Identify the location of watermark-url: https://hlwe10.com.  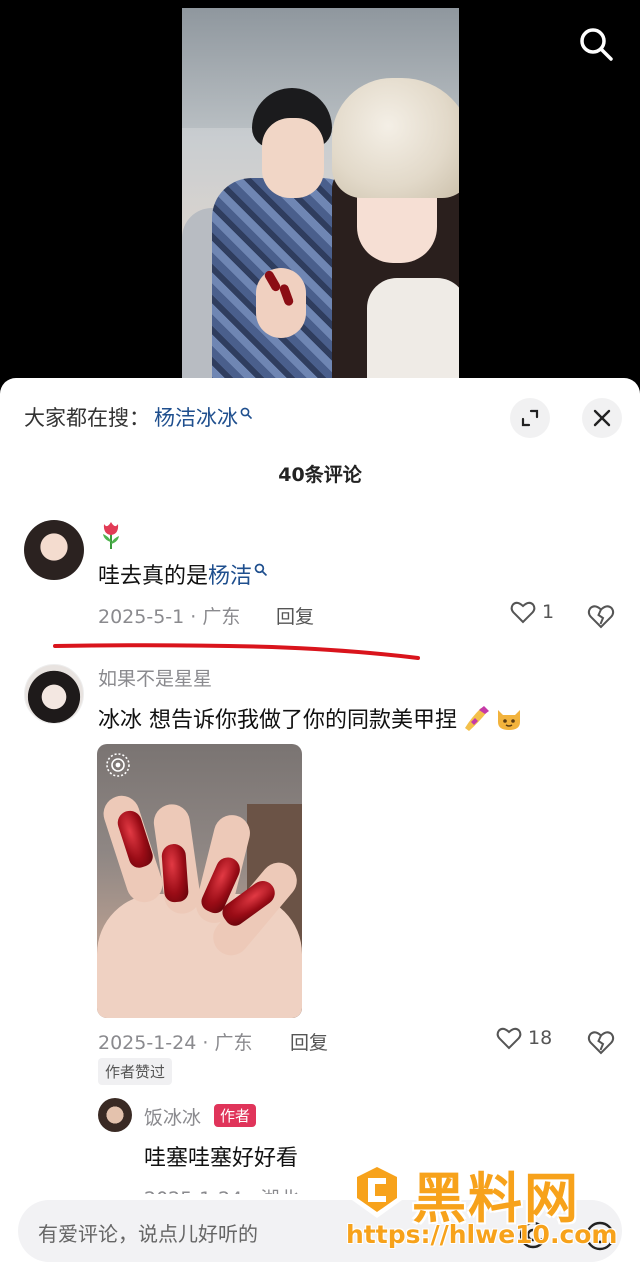
(482, 1234).